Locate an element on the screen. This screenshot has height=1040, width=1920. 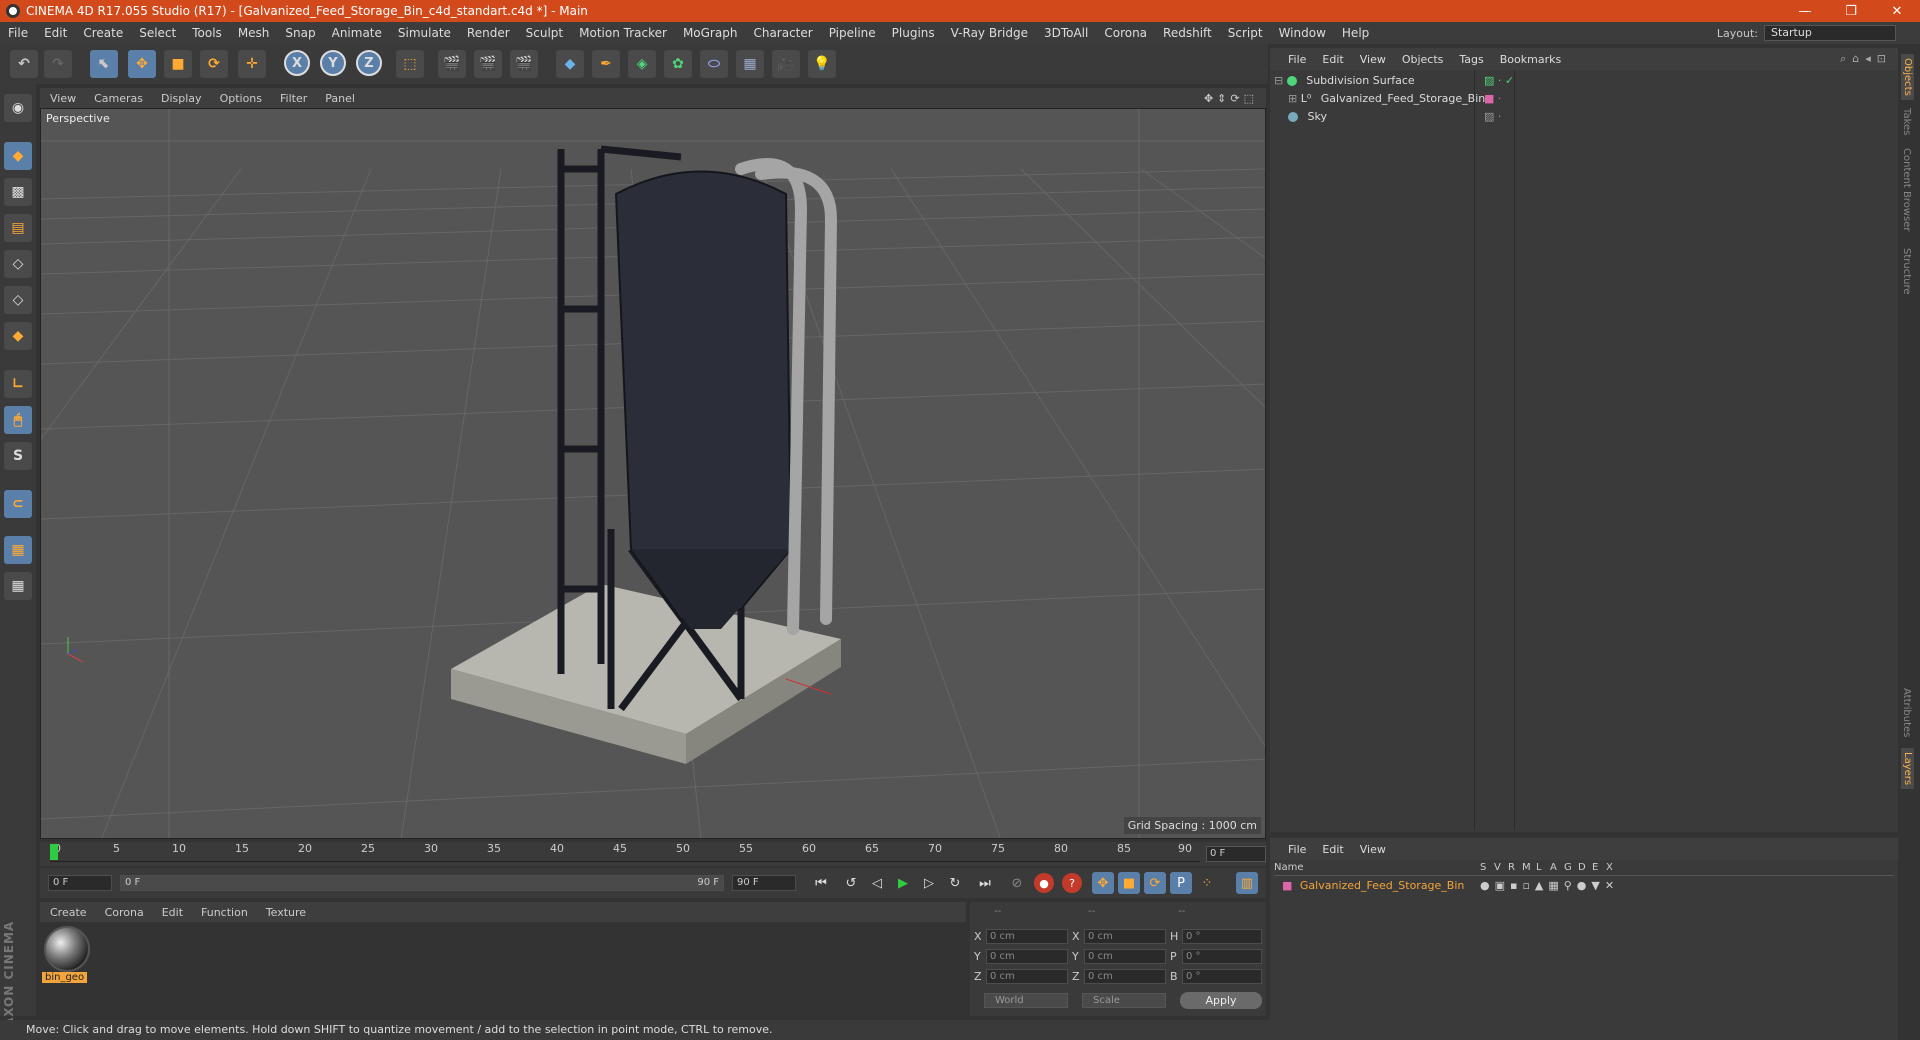
position-x-field: 0 cm is located at coordinates (1027, 936).